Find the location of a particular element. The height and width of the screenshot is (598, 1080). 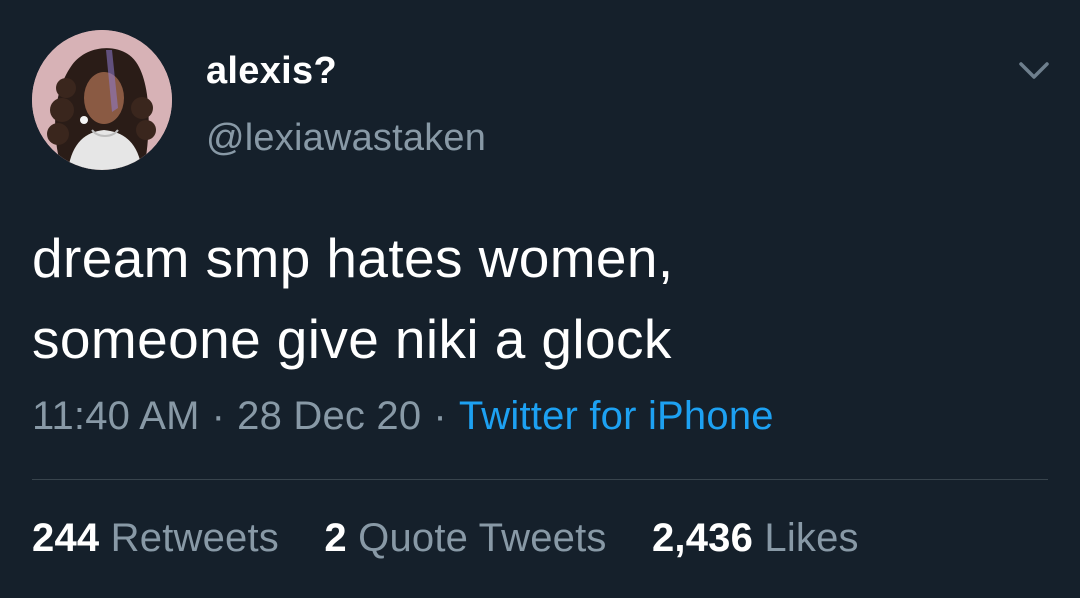

engagement-stats: 244 Retweets 2 Quote Tweets 2,436 Likes is located at coordinates (462, 538).